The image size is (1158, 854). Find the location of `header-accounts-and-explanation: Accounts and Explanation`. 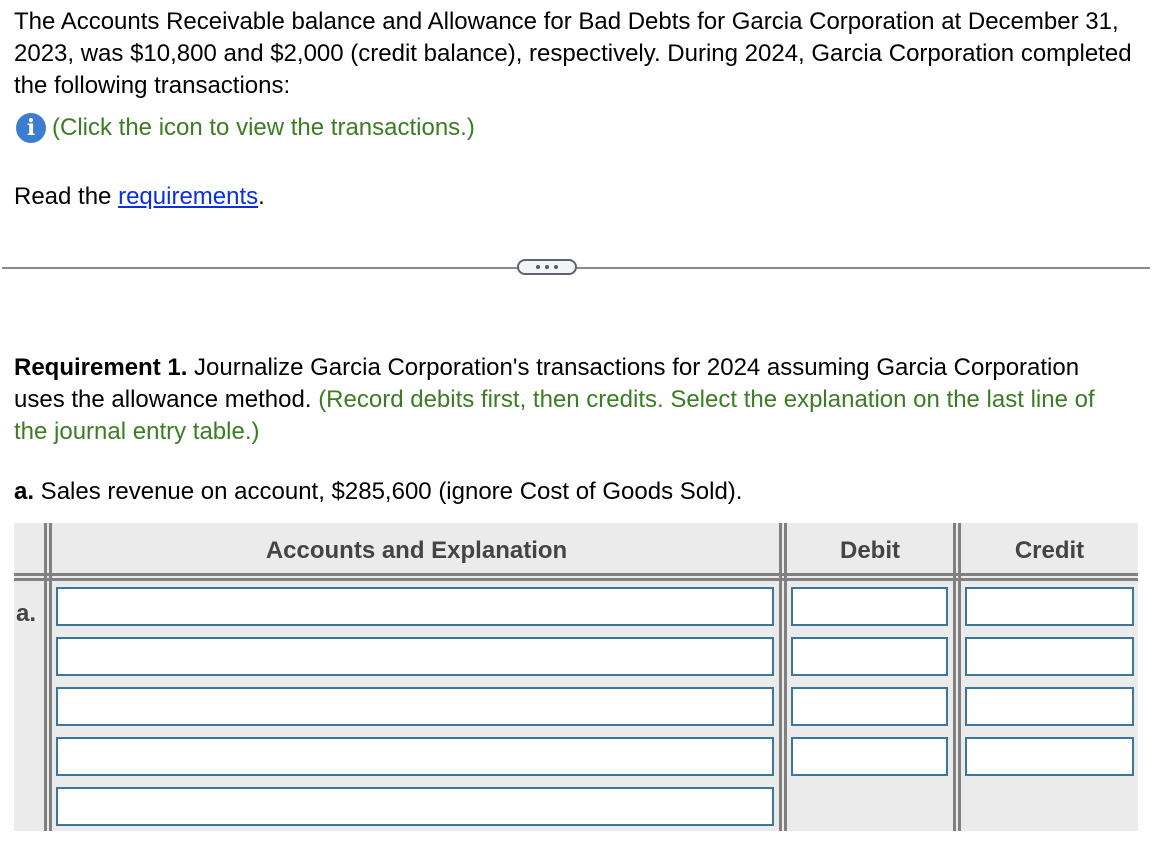

header-accounts-and-explanation: Accounts and Explanation is located at coordinates (416, 550).